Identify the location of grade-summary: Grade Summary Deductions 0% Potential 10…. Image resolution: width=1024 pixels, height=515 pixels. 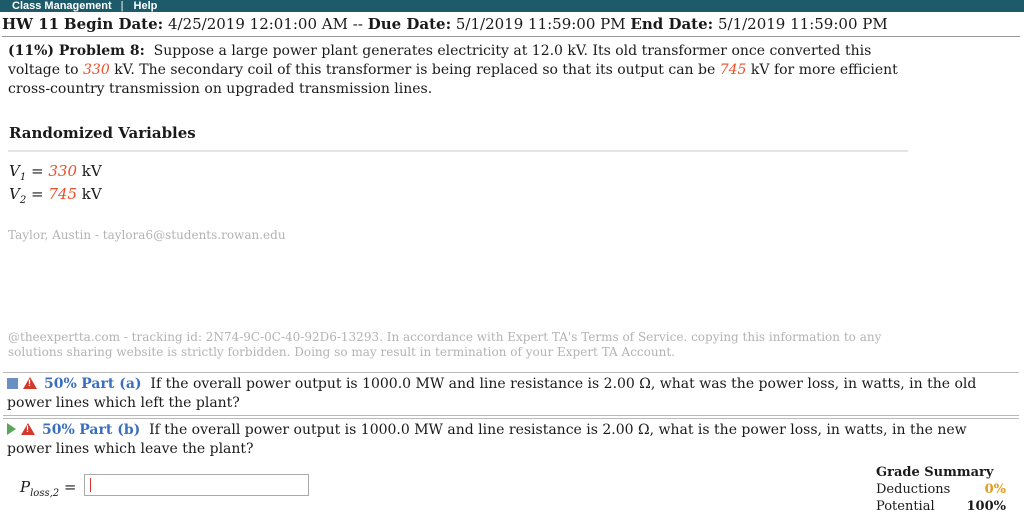
(941, 489).